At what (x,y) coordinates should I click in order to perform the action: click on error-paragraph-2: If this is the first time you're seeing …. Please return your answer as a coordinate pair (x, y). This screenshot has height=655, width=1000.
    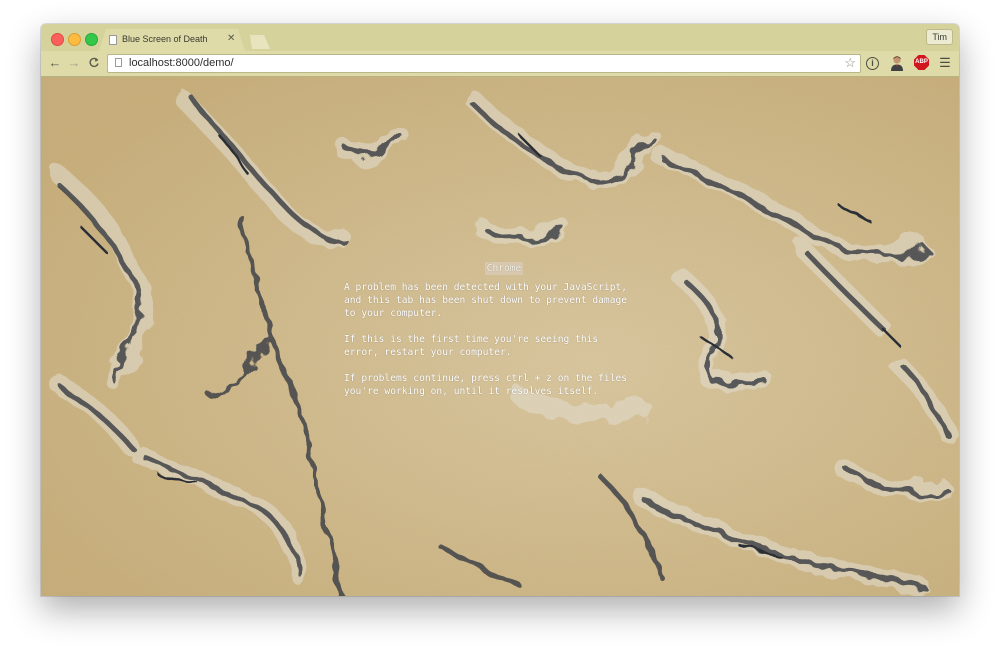
    Looking at the image, I should click on (471, 346).